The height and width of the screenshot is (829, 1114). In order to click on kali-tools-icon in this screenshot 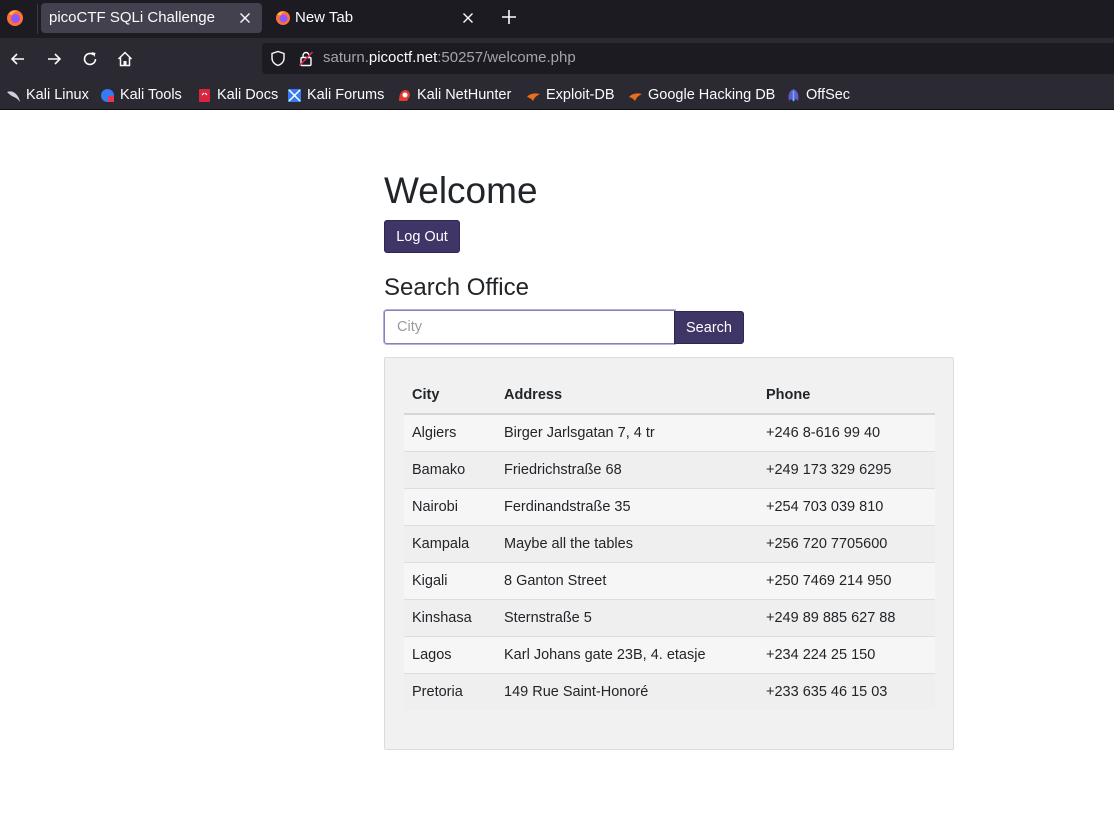, I will do `click(107, 95)`.